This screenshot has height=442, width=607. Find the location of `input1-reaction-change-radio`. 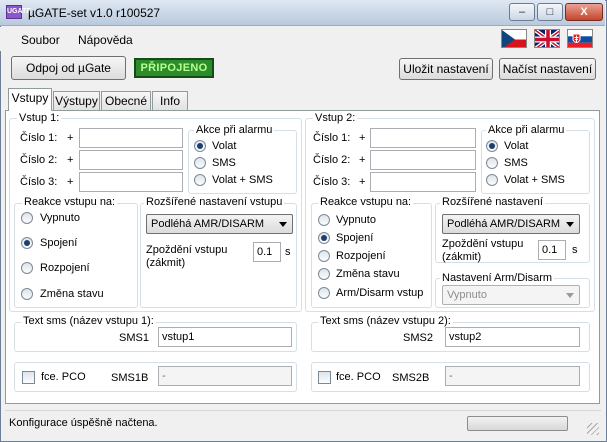

input1-reaction-change-radio is located at coordinates (27, 294).